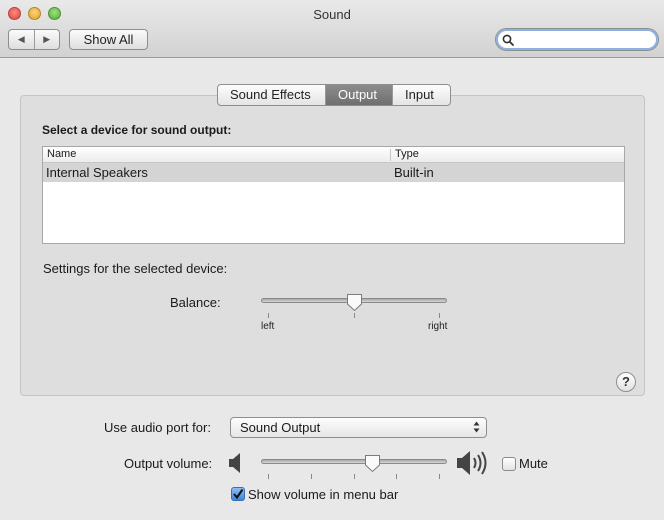 This screenshot has width=664, height=520. I want to click on search-input, so click(584, 39).